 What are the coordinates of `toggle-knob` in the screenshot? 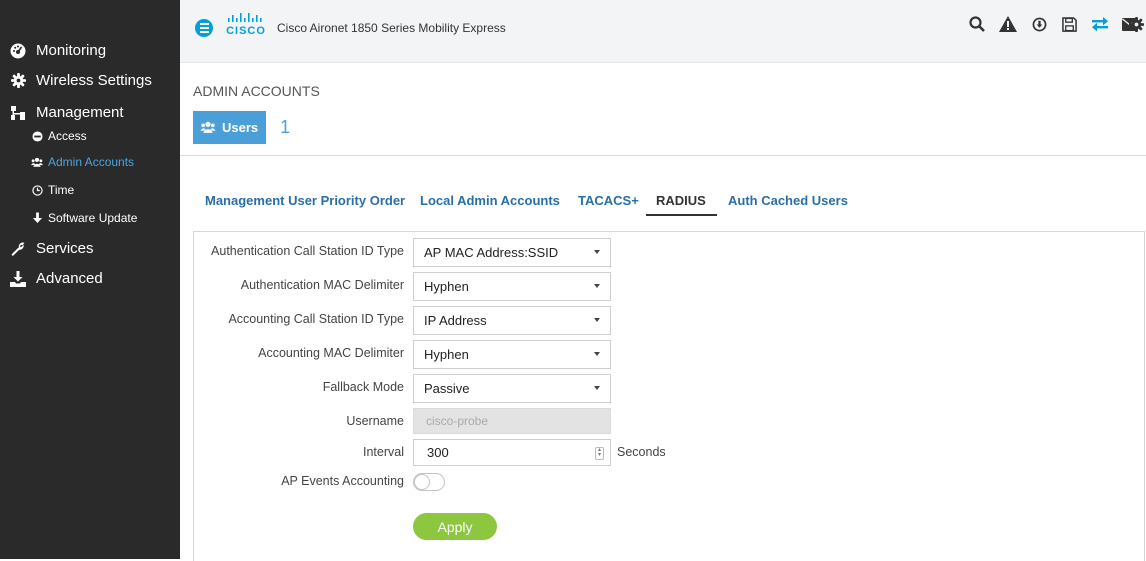 It's located at (422, 482).